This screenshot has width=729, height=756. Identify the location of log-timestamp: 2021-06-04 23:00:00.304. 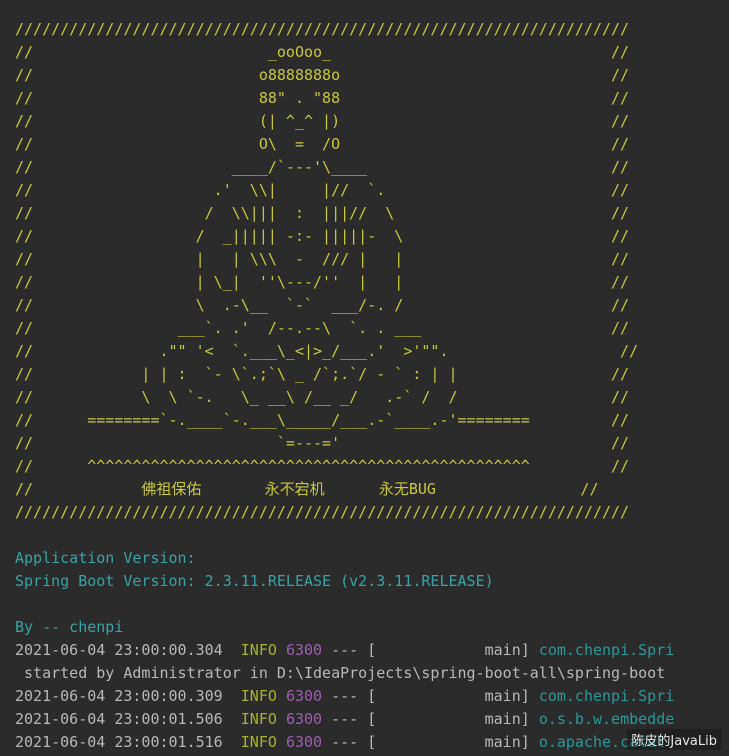
(119, 650).